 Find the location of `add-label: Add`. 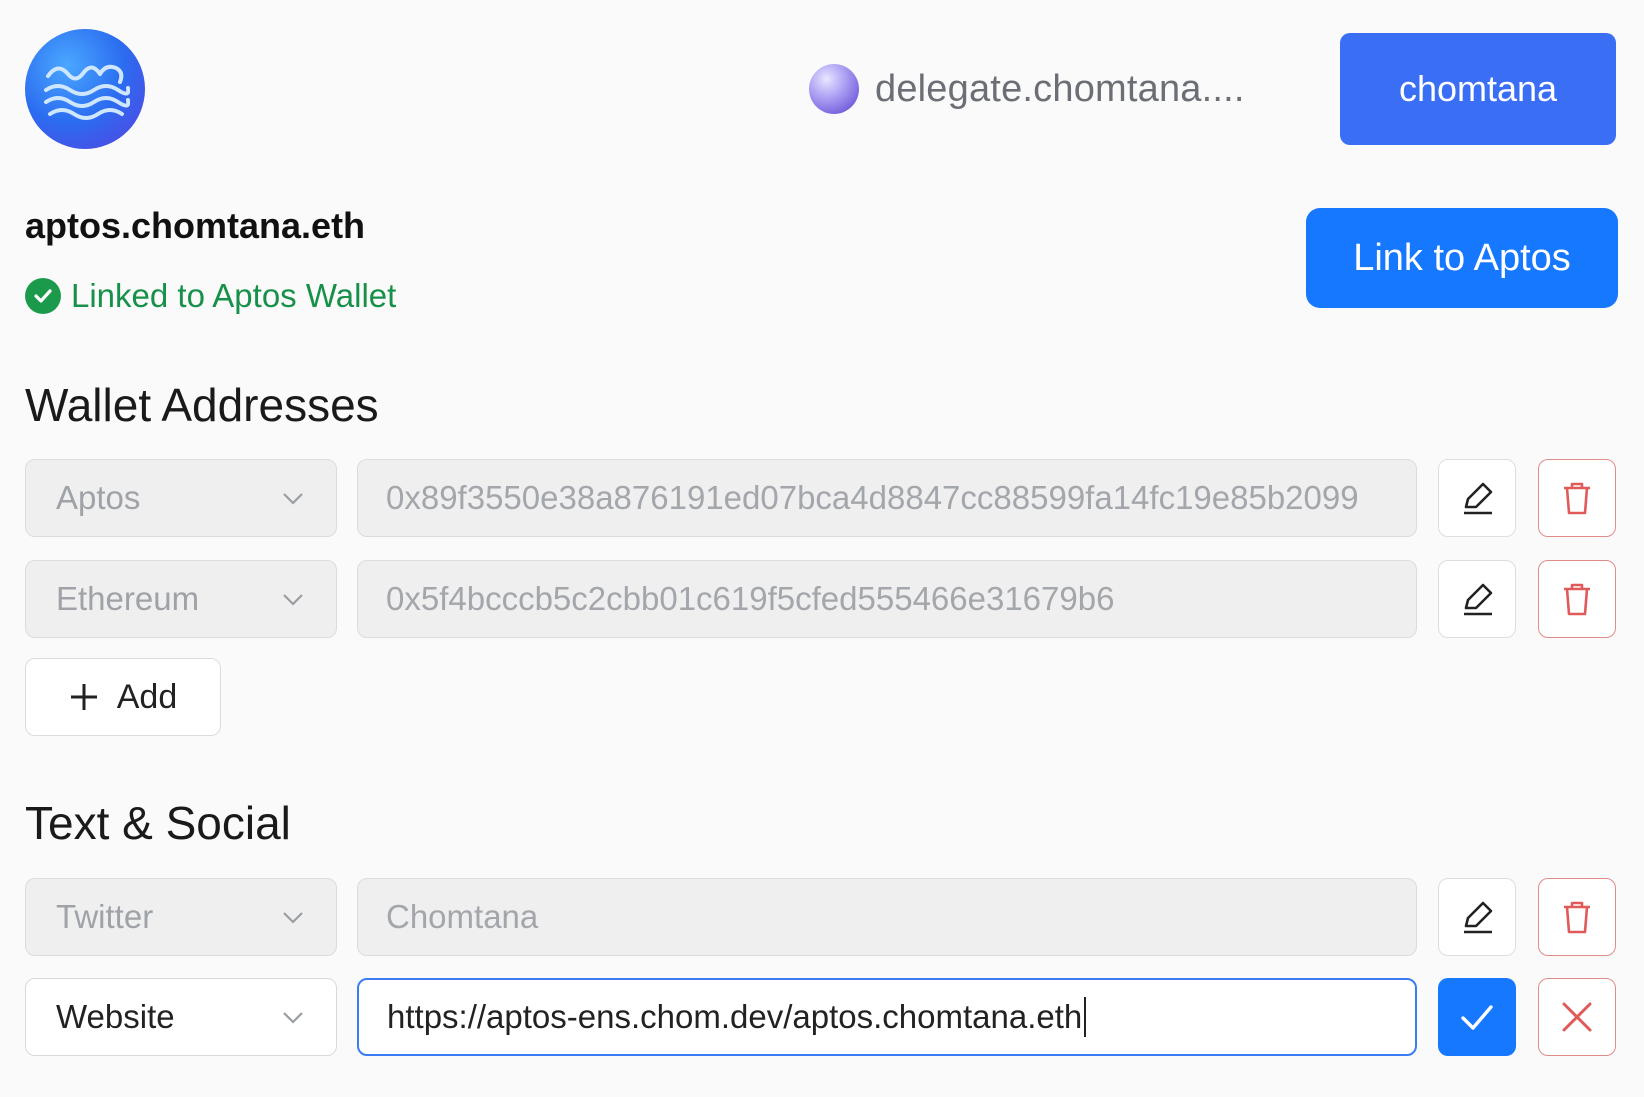

add-label: Add is located at coordinates (147, 696).